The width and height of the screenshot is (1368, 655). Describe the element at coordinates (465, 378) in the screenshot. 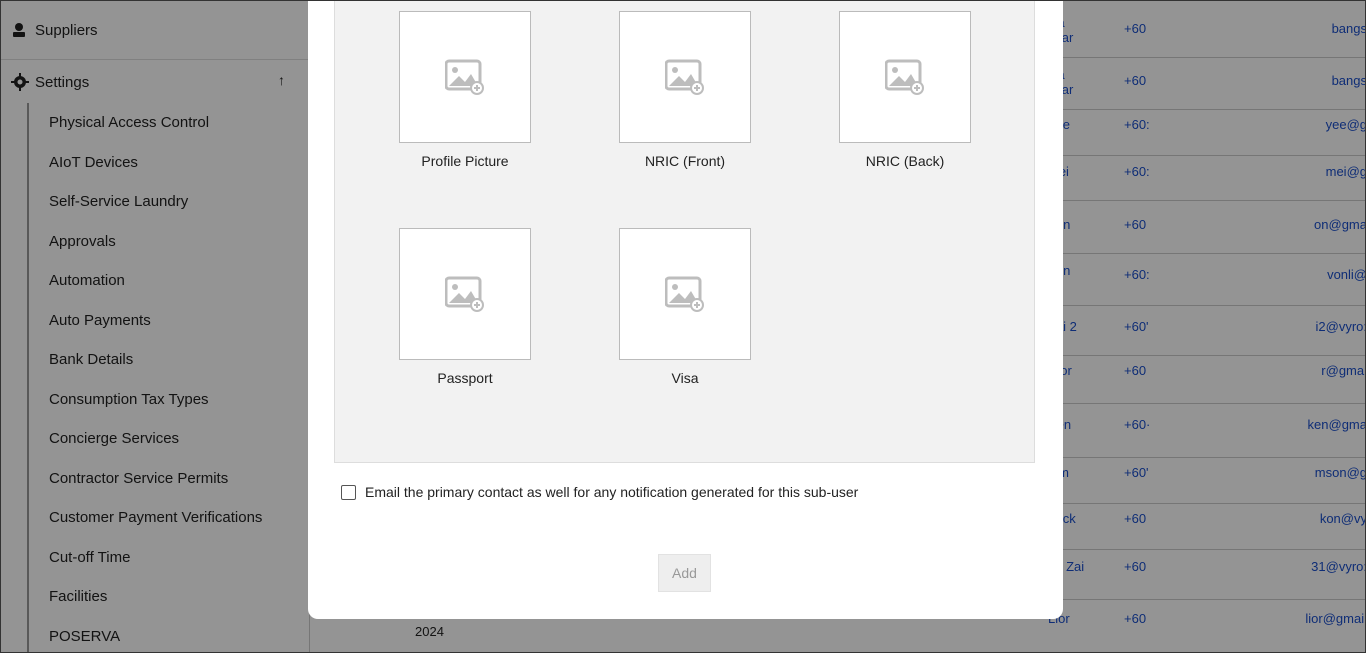

I see `tile-caption: Passport` at that location.